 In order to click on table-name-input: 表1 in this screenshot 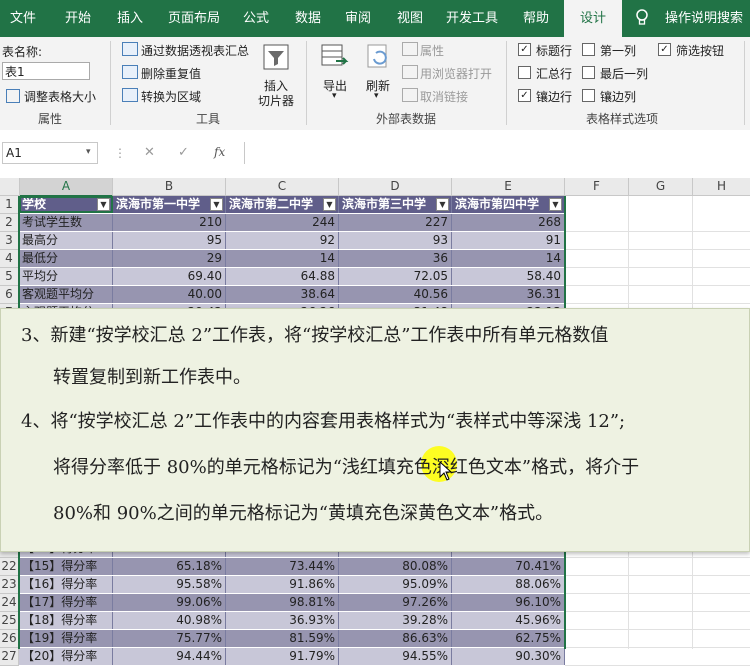, I will do `click(46, 71)`.